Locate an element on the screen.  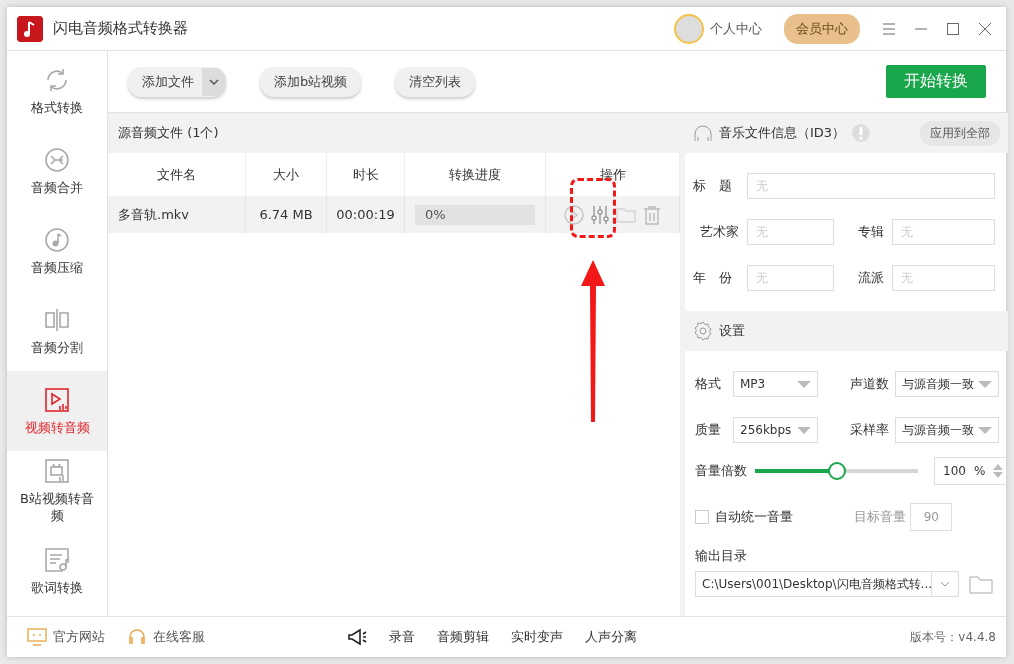
footer-tool-link: 录音 is located at coordinates (402, 637).